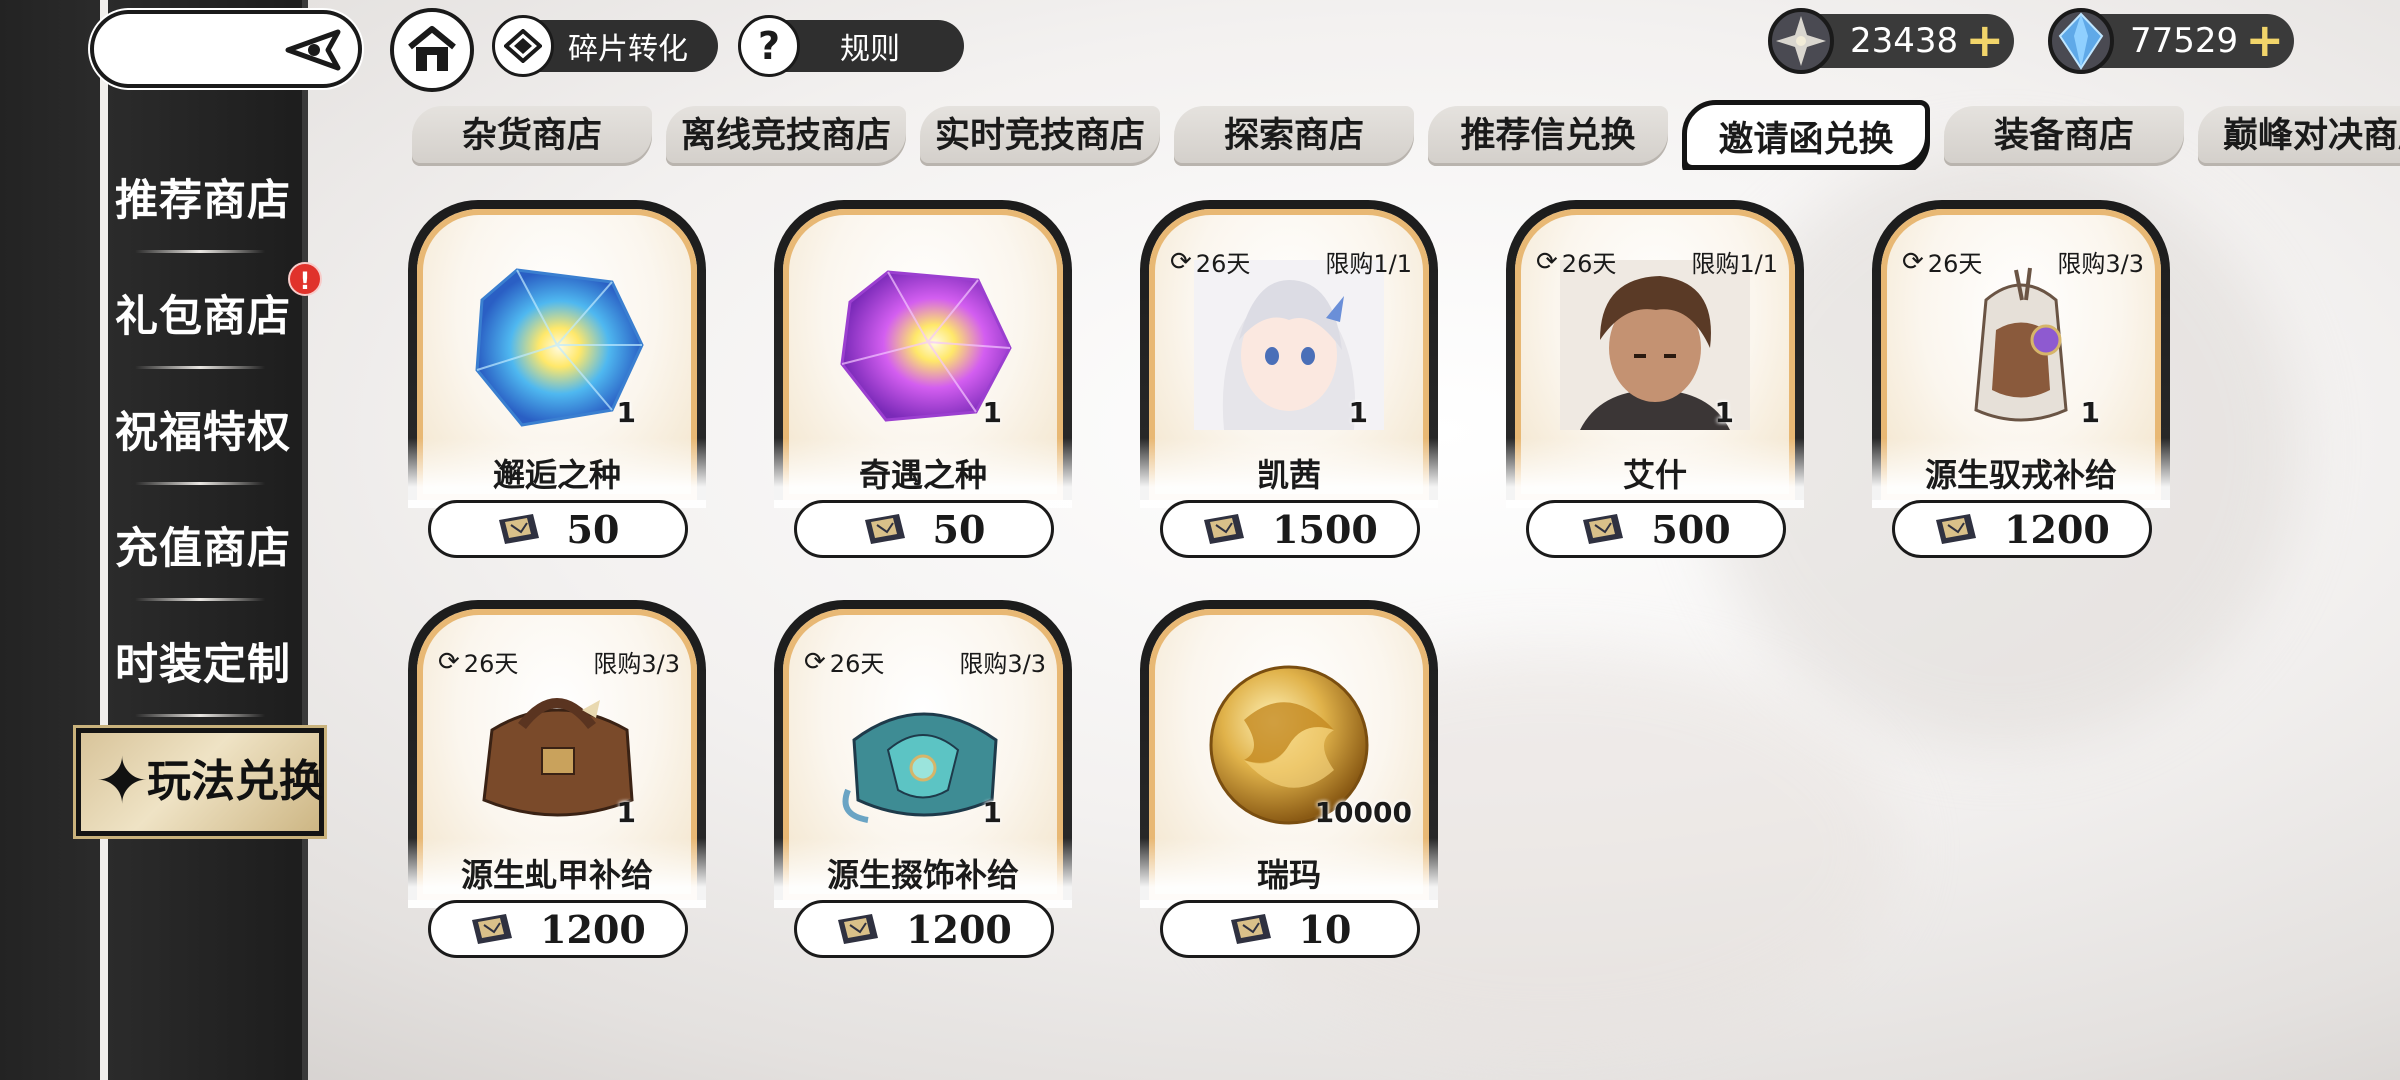 This screenshot has width=2400, height=1080. What do you see at coordinates (922, 475) in the screenshot?
I see `item-name: 奇遇之种` at bounding box center [922, 475].